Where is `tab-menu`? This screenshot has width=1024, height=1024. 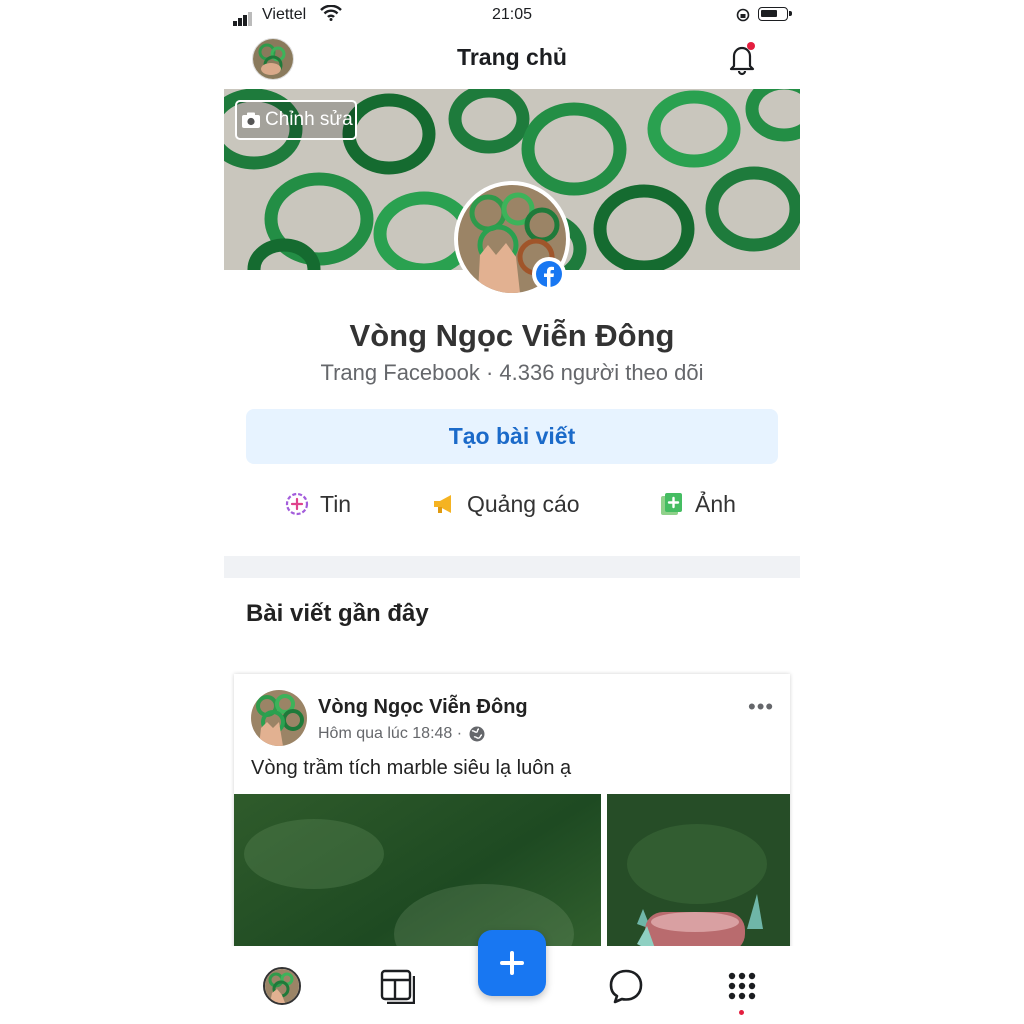 tab-menu is located at coordinates (742, 986).